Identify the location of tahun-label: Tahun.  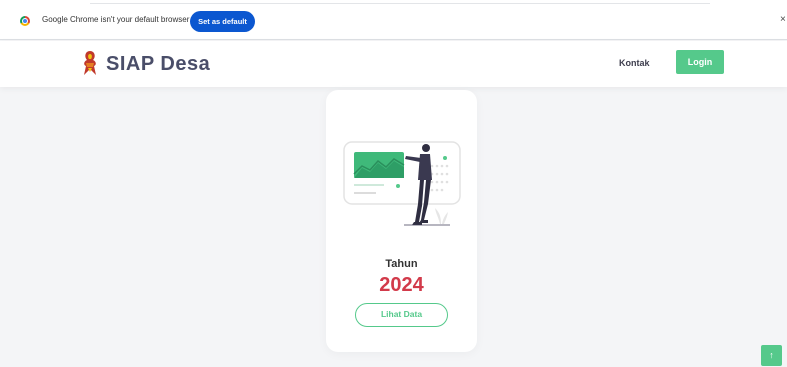
(401, 264).